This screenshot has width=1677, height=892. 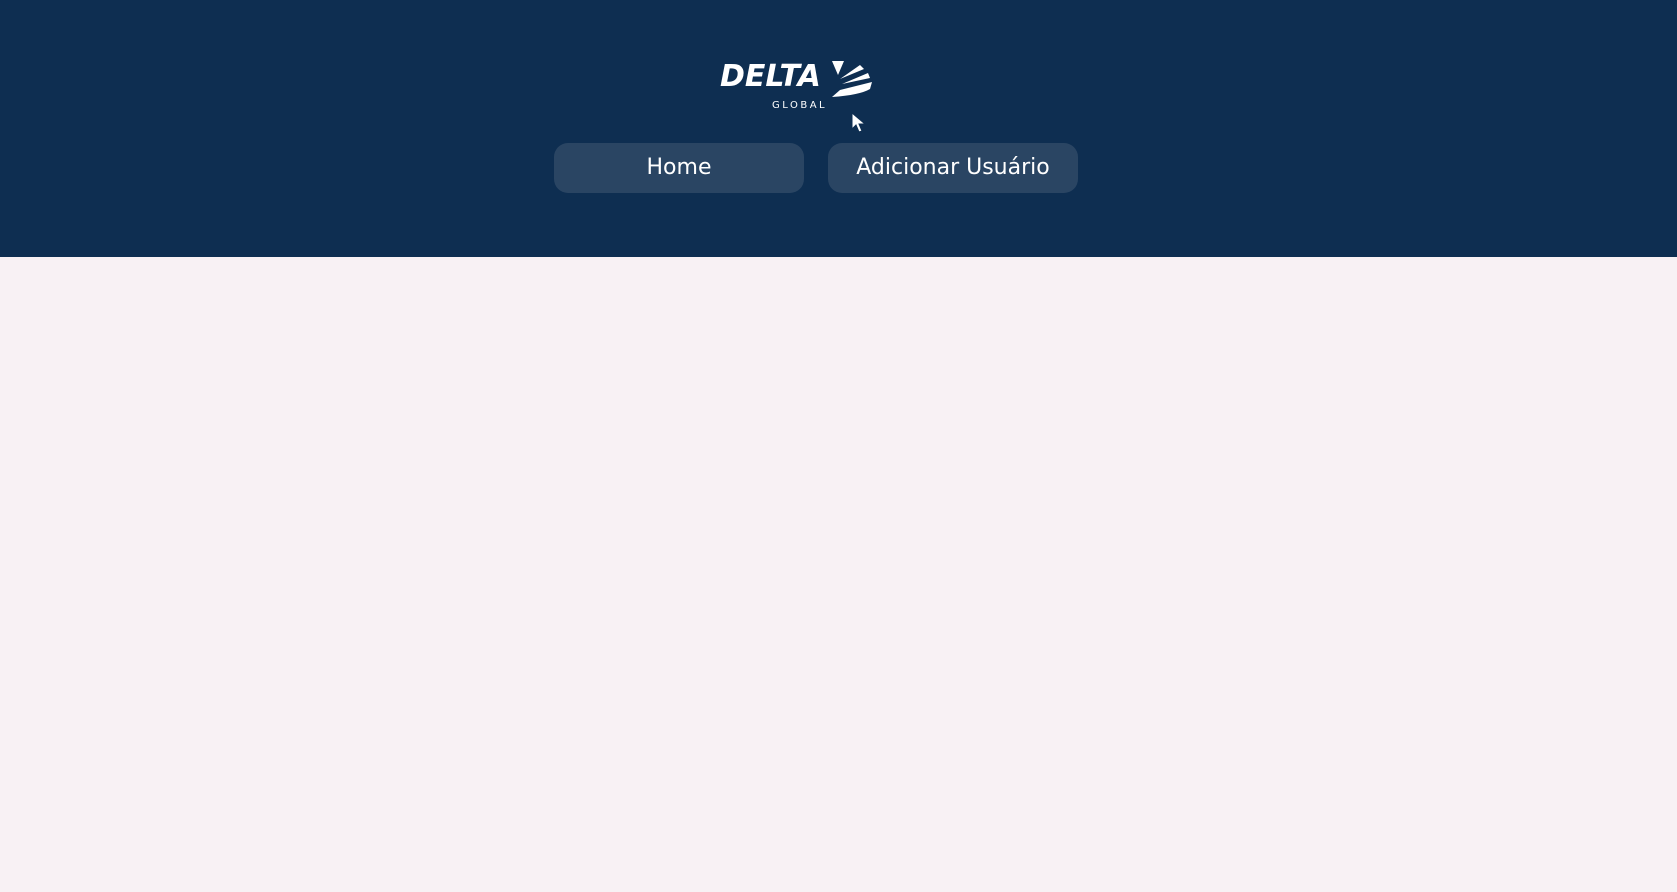 I want to click on add-user-button: Adicionar Usuário, so click(x=953, y=168).